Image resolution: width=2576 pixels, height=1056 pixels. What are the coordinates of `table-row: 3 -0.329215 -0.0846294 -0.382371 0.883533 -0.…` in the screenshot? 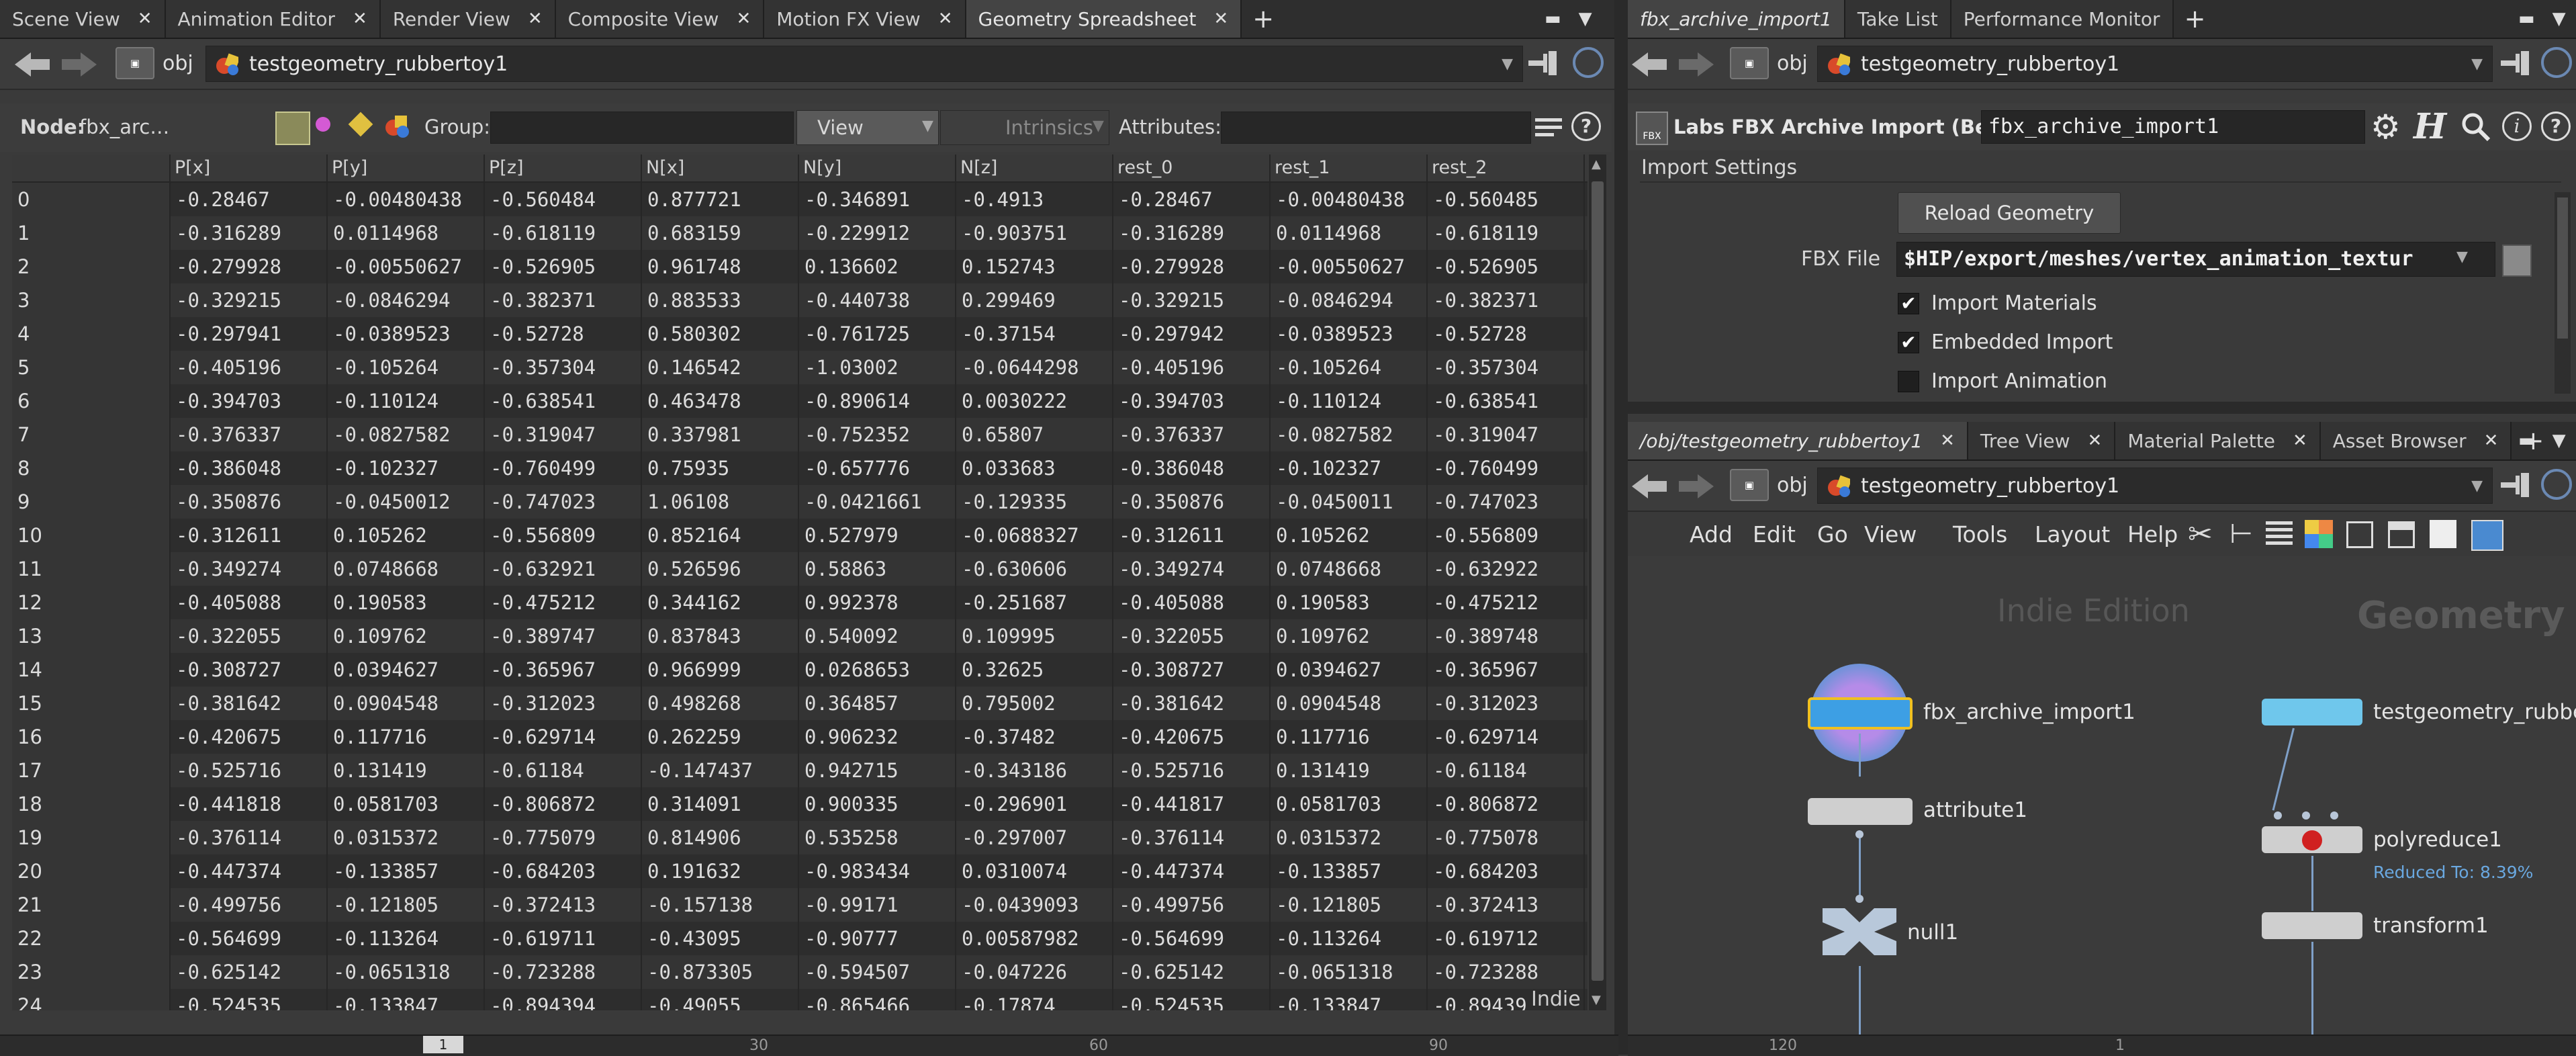 It's located at (800, 300).